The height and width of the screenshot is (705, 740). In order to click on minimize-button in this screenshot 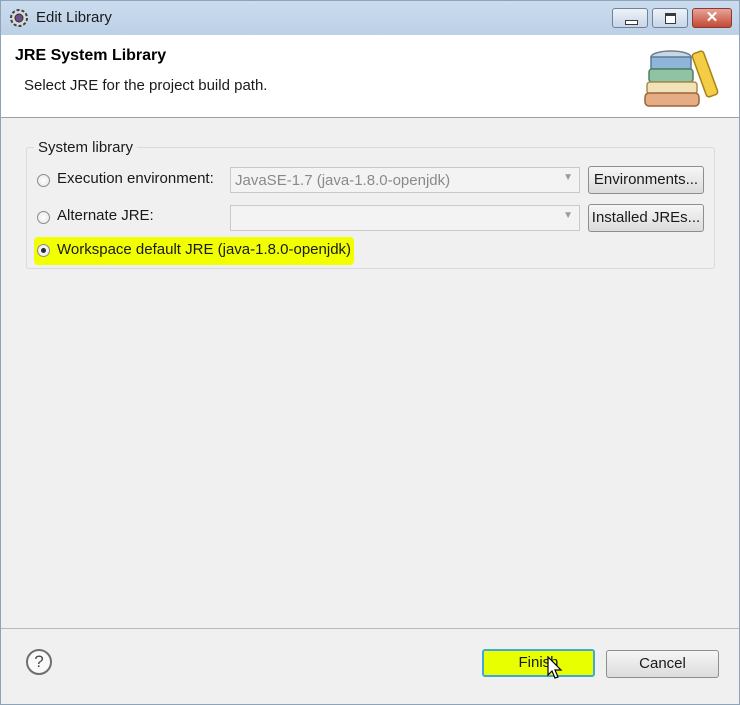, I will do `click(630, 18)`.